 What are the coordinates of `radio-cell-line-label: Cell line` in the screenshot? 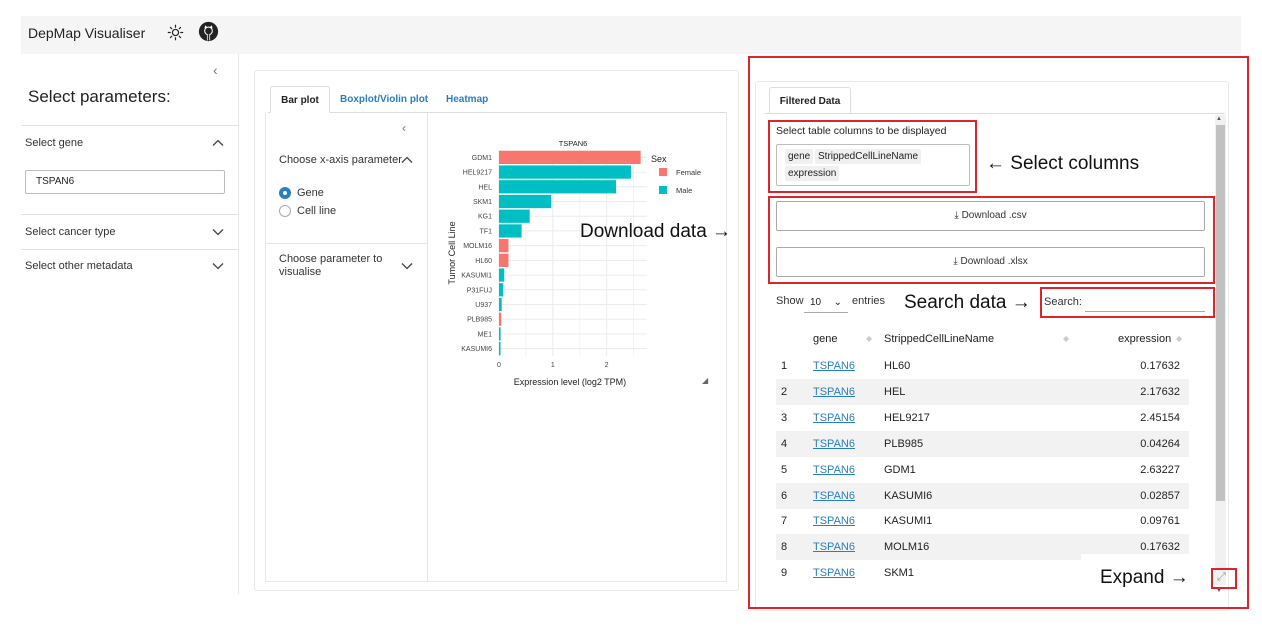 It's located at (317, 211).